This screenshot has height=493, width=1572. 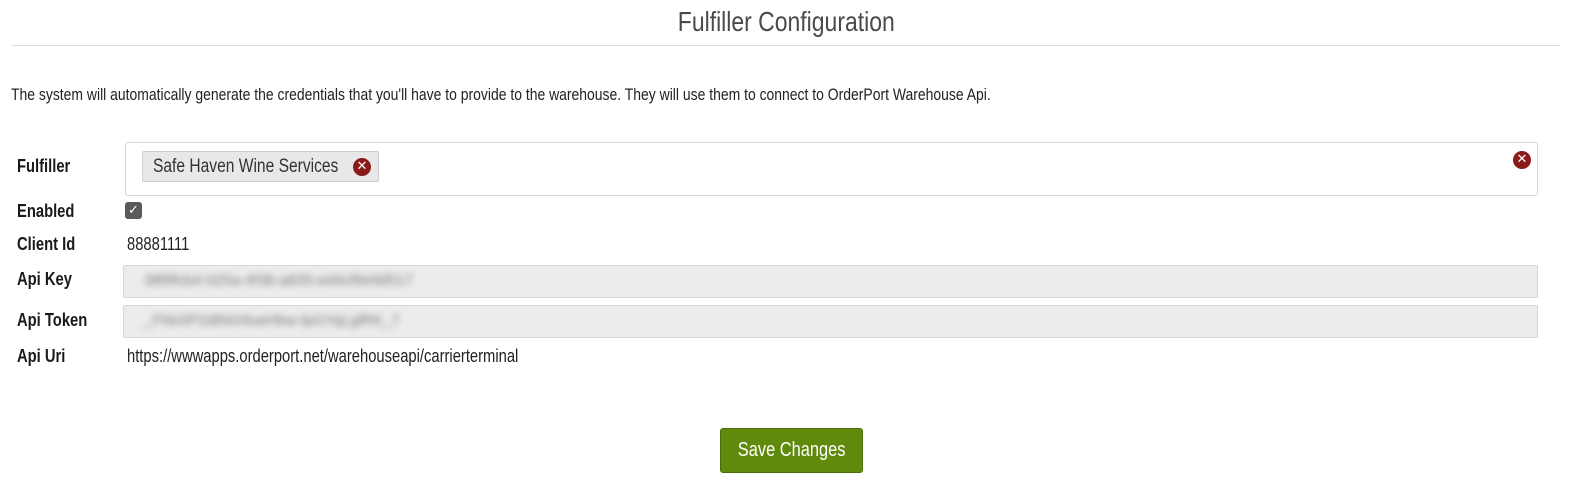 What do you see at coordinates (52, 320) in the screenshot?
I see `api-token-label: Api Token` at bounding box center [52, 320].